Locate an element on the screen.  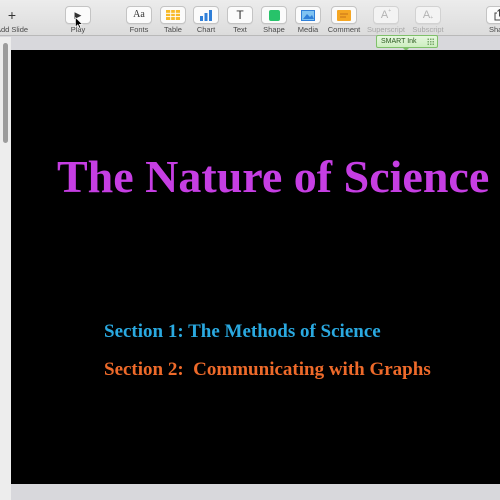
superscript-icon: A is located at coordinates (384, 14).